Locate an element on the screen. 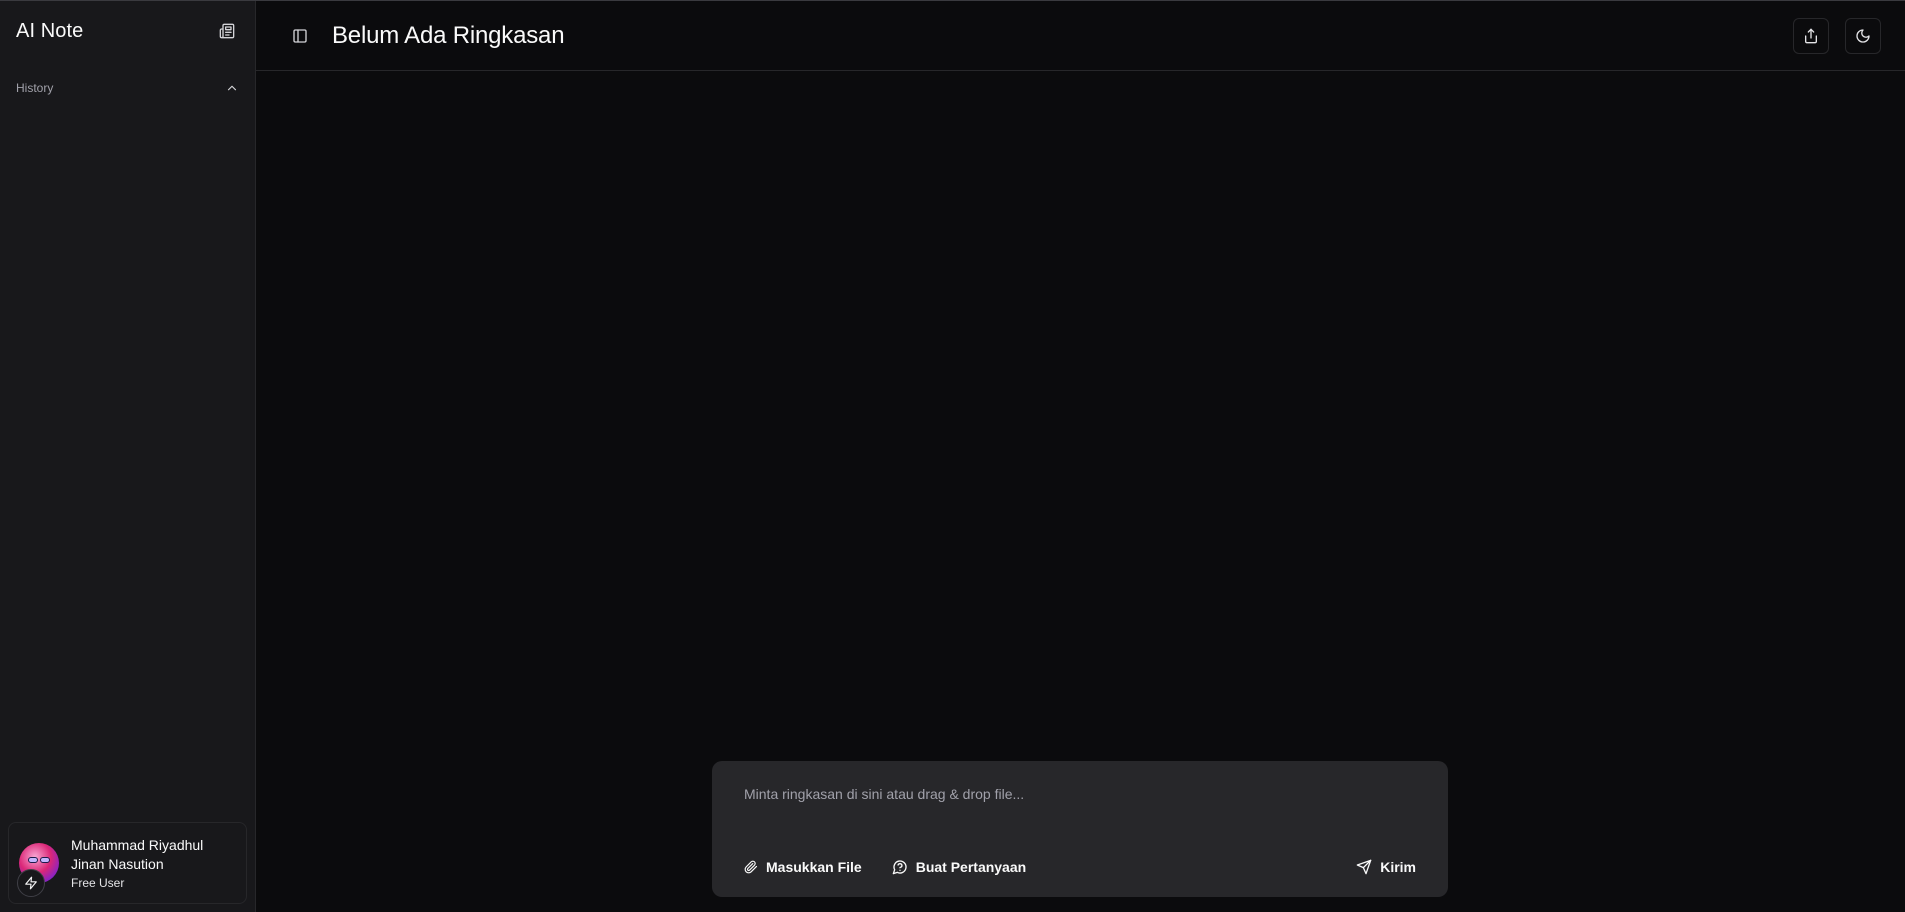 This screenshot has width=1905, height=912. bolt-icon is located at coordinates (31, 883).